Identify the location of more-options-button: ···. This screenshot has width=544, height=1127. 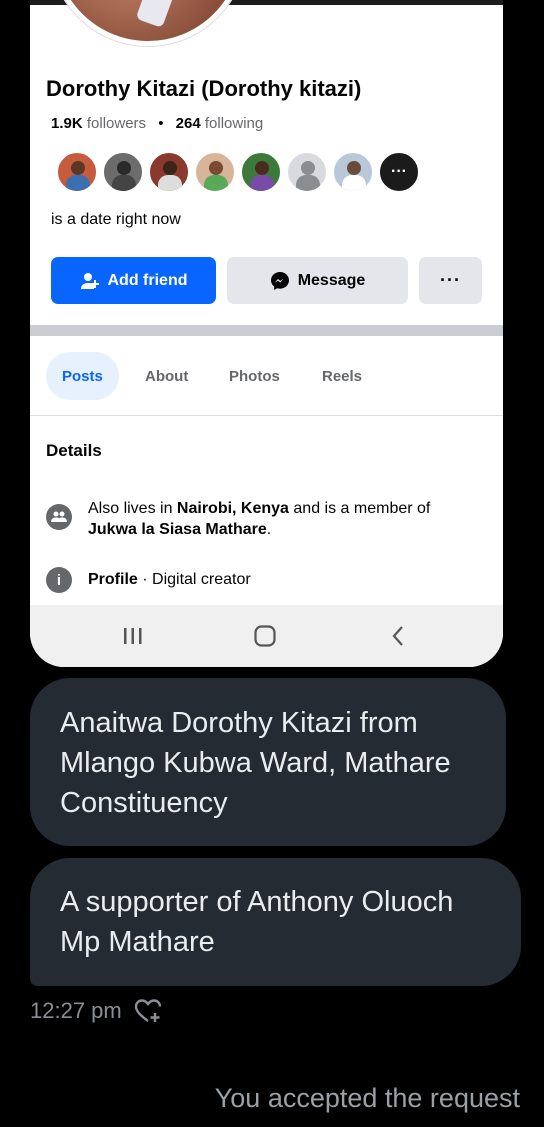
(450, 280).